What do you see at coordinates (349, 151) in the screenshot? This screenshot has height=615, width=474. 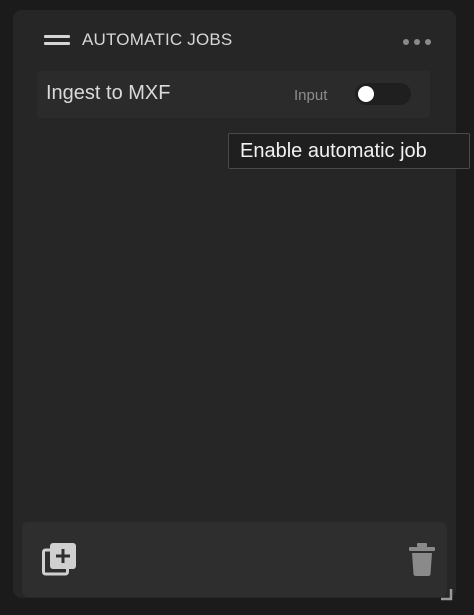 I see `enable-job-tooltip: Enable automatic job` at bounding box center [349, 151].